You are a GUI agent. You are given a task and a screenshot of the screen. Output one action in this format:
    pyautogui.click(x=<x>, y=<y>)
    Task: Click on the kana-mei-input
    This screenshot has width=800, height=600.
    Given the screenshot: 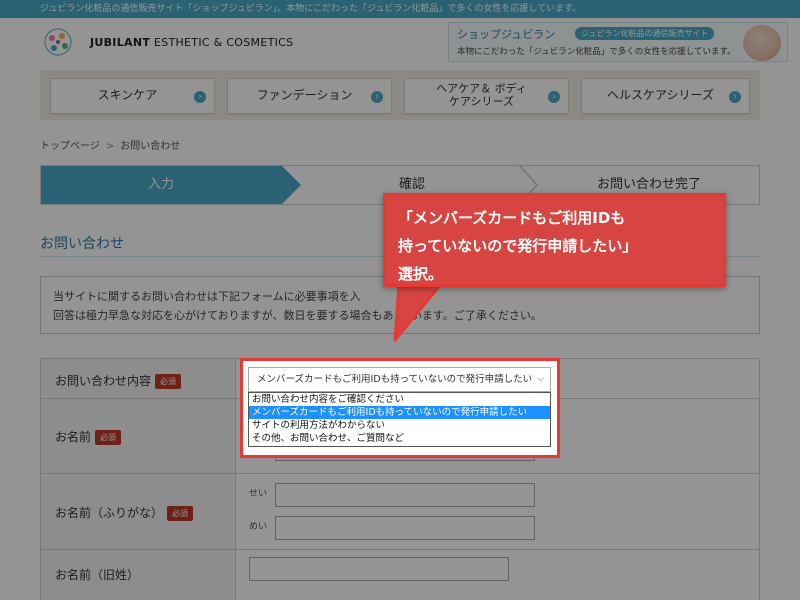 What is the action you would take?
    pyautogui.click(x=405, y=528)
    